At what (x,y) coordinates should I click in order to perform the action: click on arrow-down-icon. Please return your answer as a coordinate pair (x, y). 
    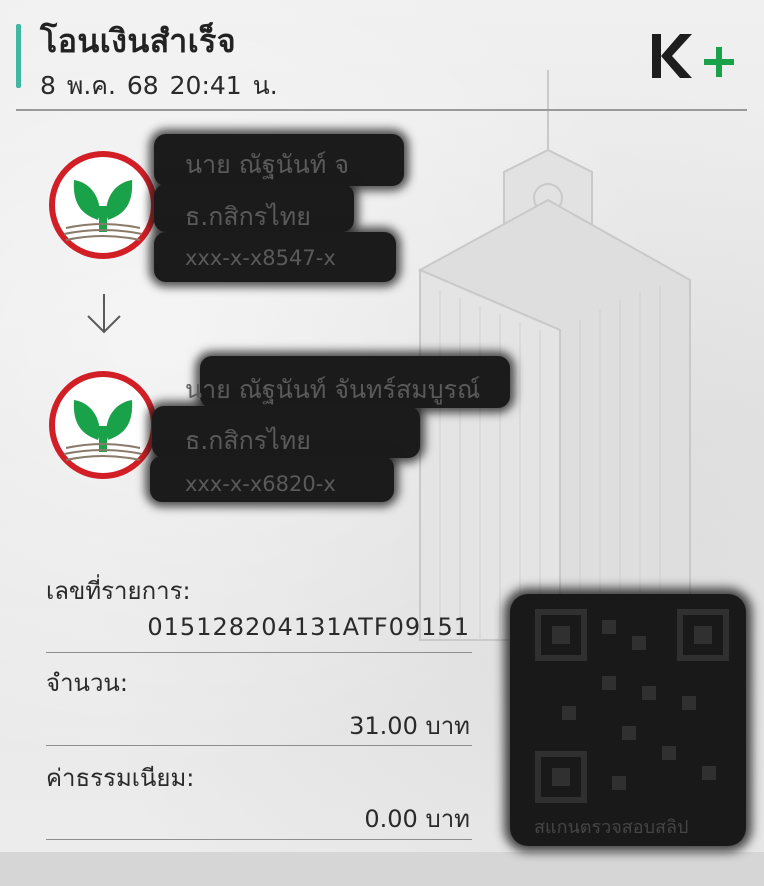
    Looking at the image, I should click on (104, 314).